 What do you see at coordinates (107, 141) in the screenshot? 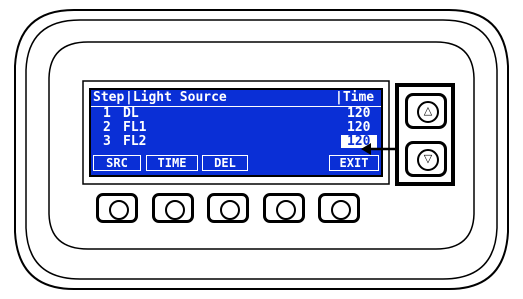
I see `row-step: 3` at bounding box center [107, 141].